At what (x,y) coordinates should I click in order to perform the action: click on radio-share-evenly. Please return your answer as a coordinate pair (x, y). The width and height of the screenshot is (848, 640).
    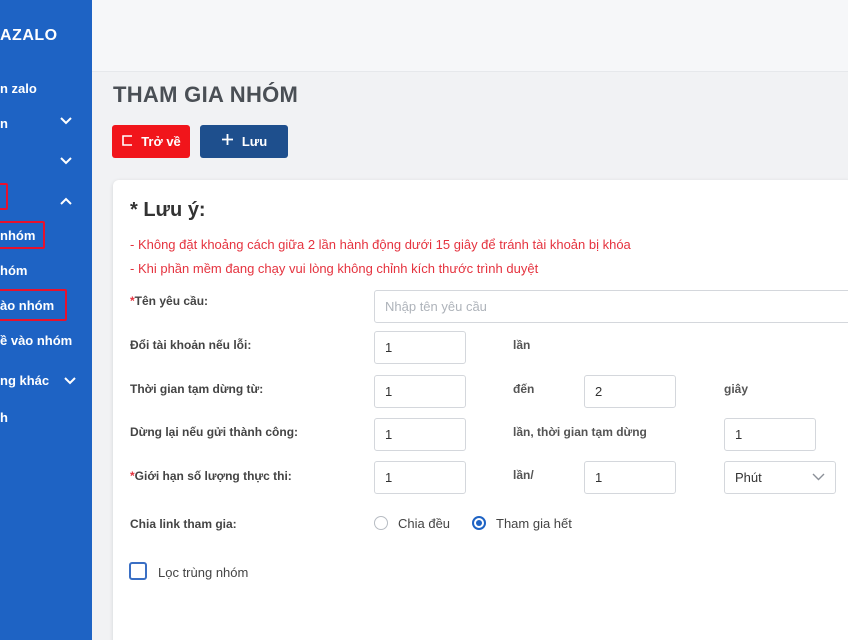
    Looking at the image, I should click on (381, 523).